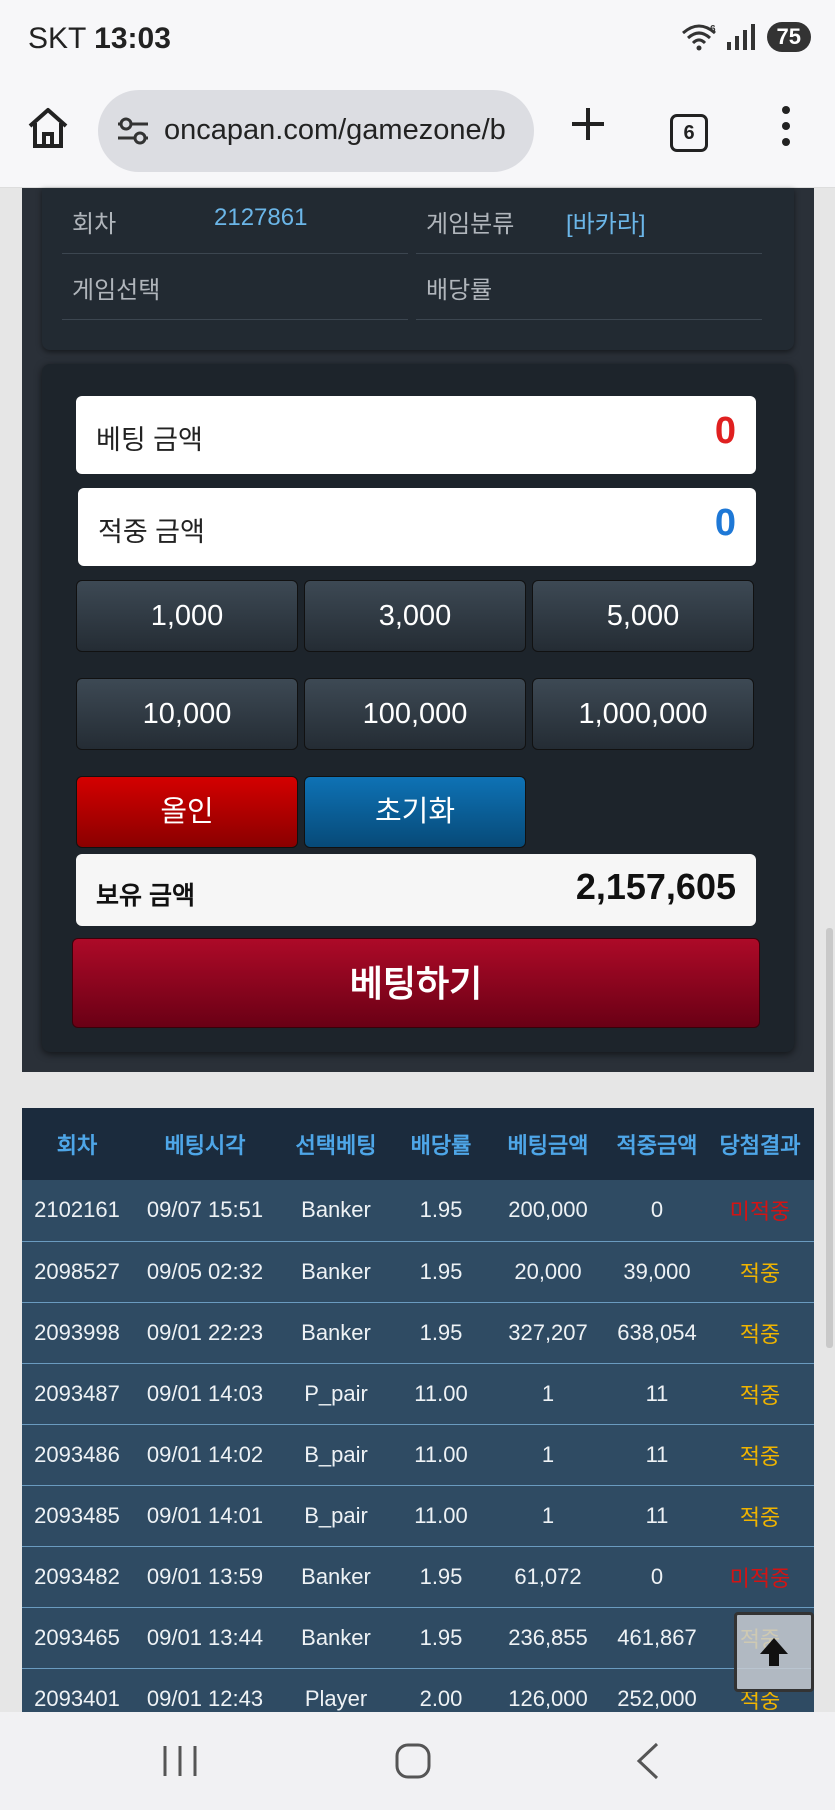 Image resolution: width=835 pixels, height=1810 pixels. I want to click on cell-round: 2093487, so click(77, 1394).